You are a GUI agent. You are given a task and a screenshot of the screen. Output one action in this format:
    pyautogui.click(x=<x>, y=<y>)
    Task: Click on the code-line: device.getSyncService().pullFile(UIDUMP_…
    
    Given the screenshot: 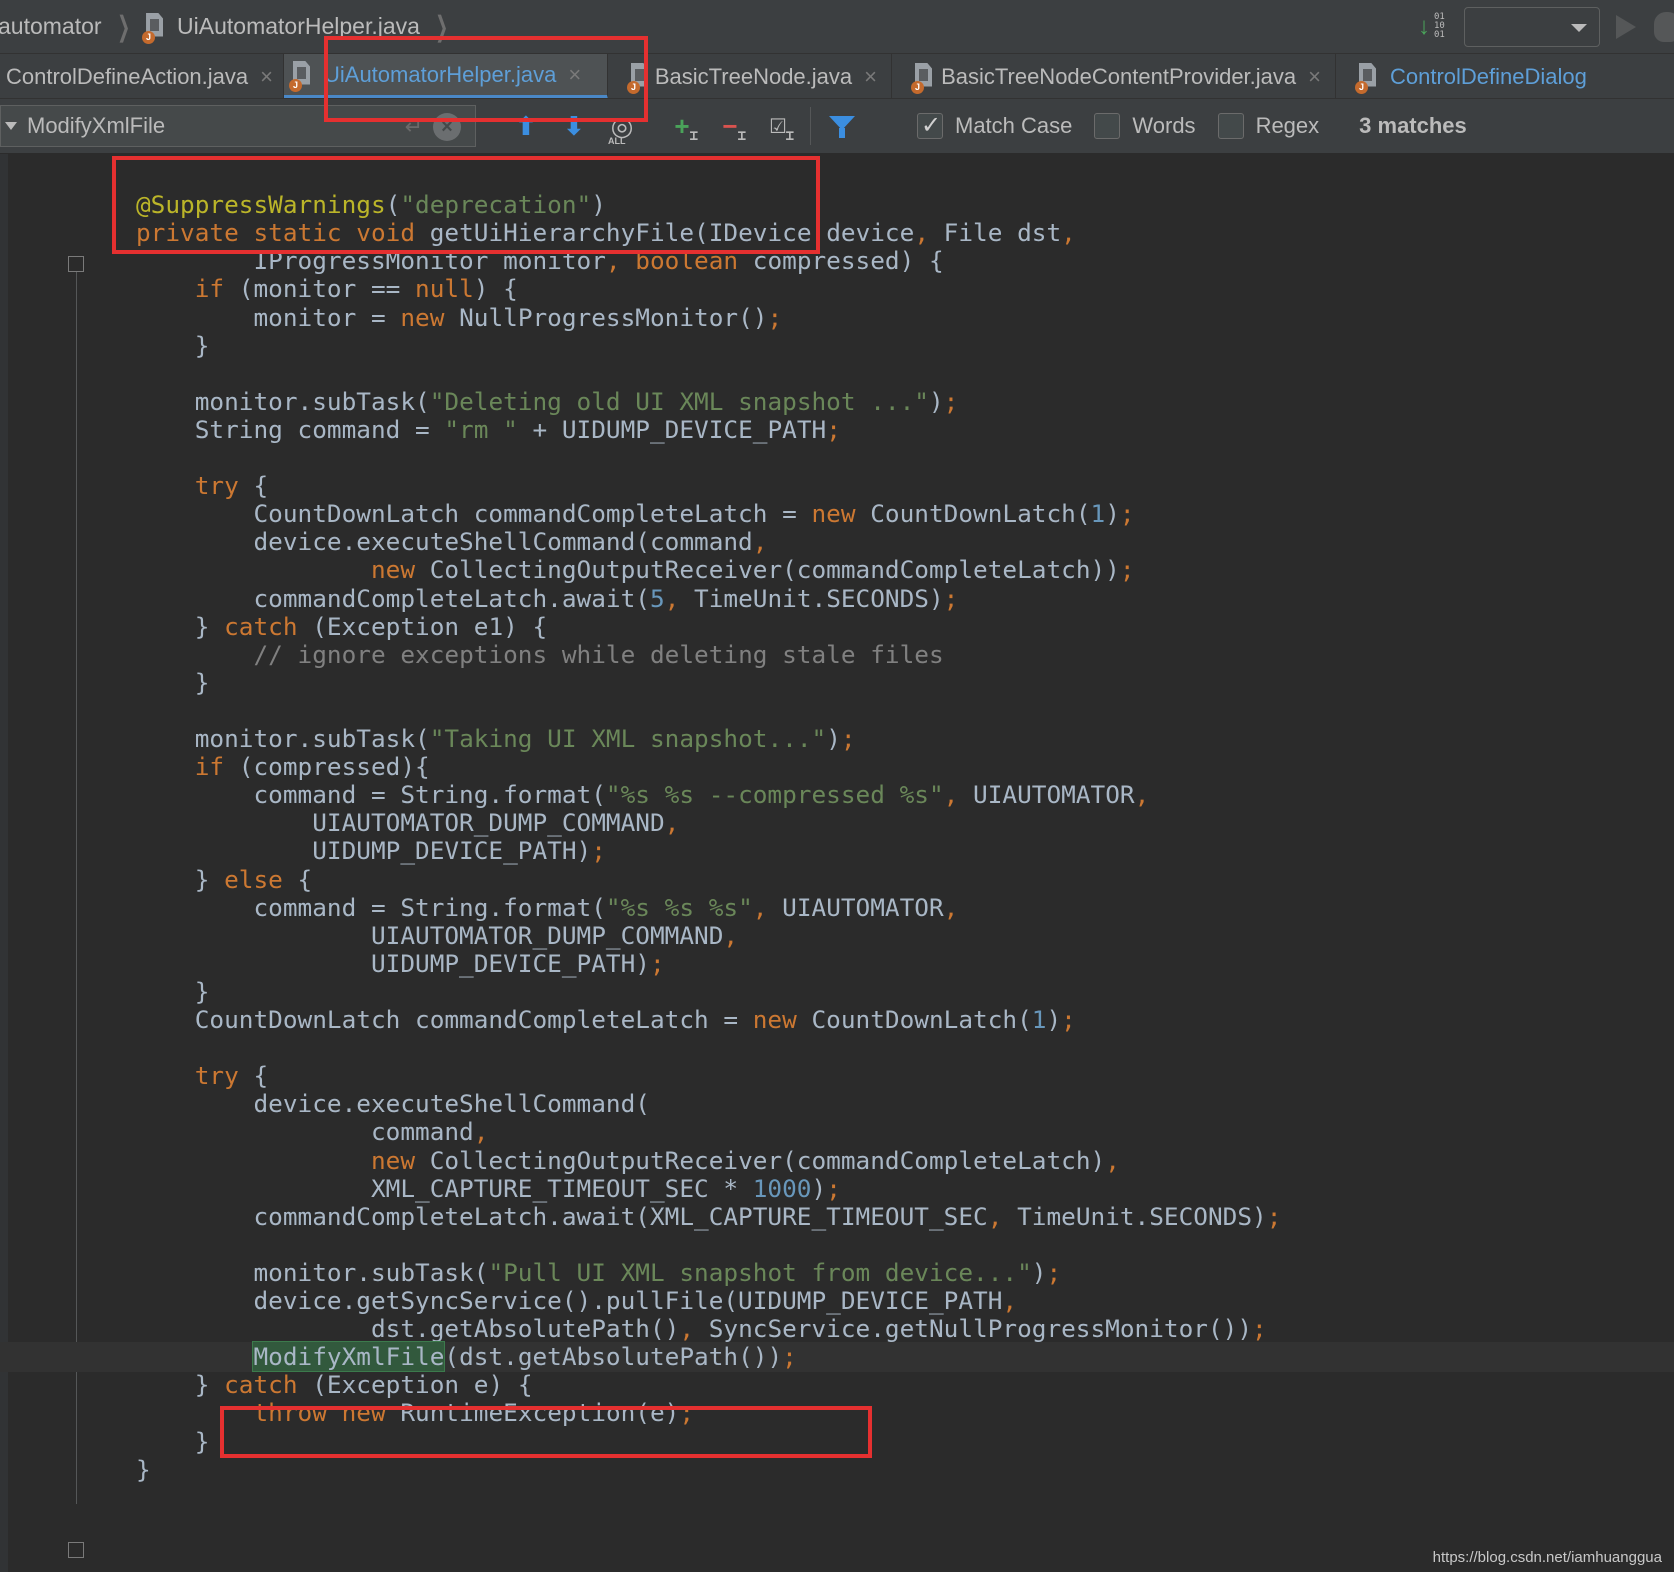 What is the action you would take?
    pyautogui.click(x=508, y=1301)
    